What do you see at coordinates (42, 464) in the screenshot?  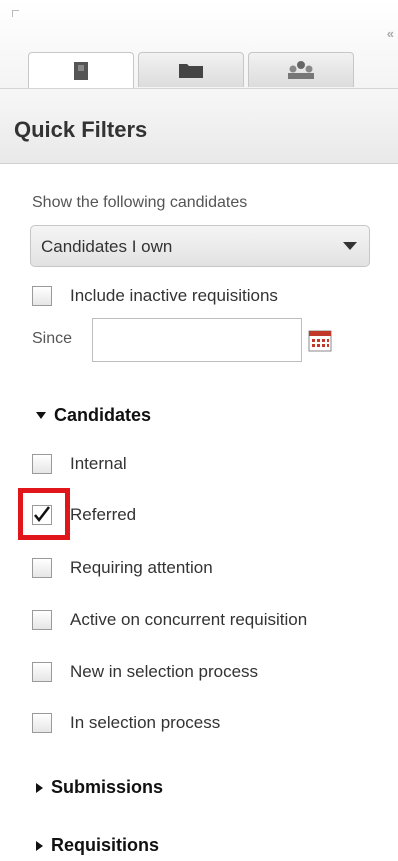 I see `internal-checkbox` at bounding box center [42, 464].